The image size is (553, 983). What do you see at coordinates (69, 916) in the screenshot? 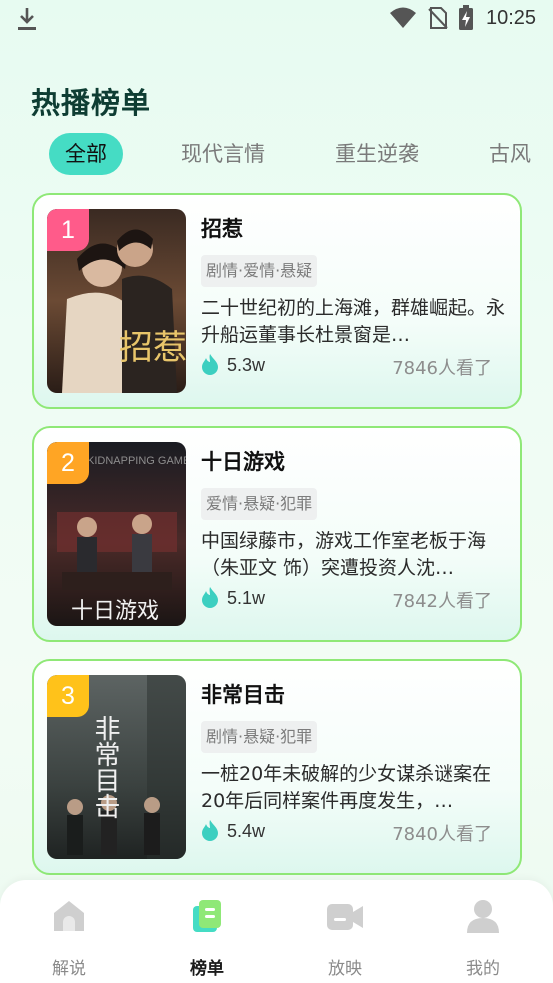
I see `home-icon` at bounding box center [69, 916].